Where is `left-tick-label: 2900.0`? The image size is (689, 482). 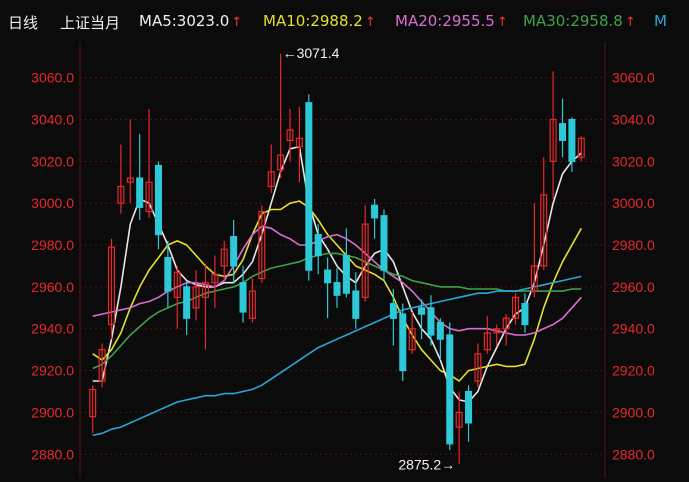
left-tick-label: 2900.0 is located at coordinates (52, 412).